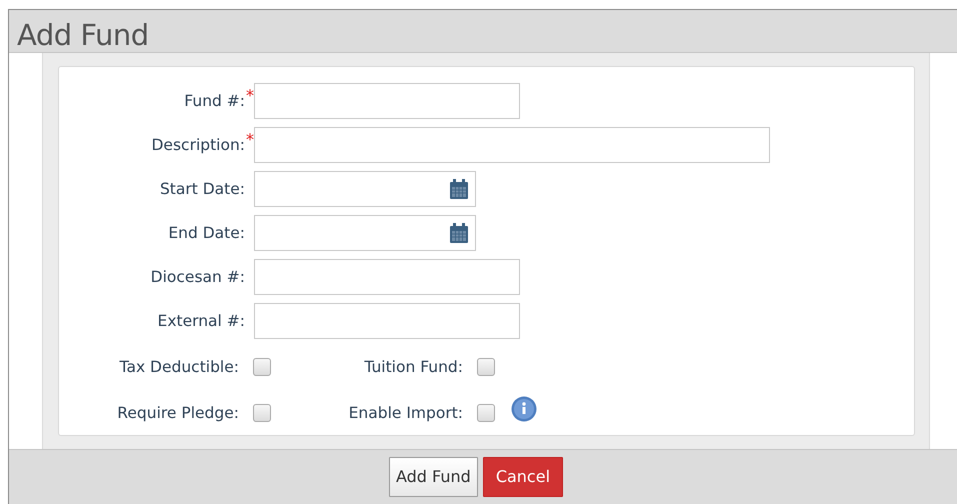 The width and height of the screenshot is (957, 504). I want to click on field-label: Diocesan #:, so click(197, 277).